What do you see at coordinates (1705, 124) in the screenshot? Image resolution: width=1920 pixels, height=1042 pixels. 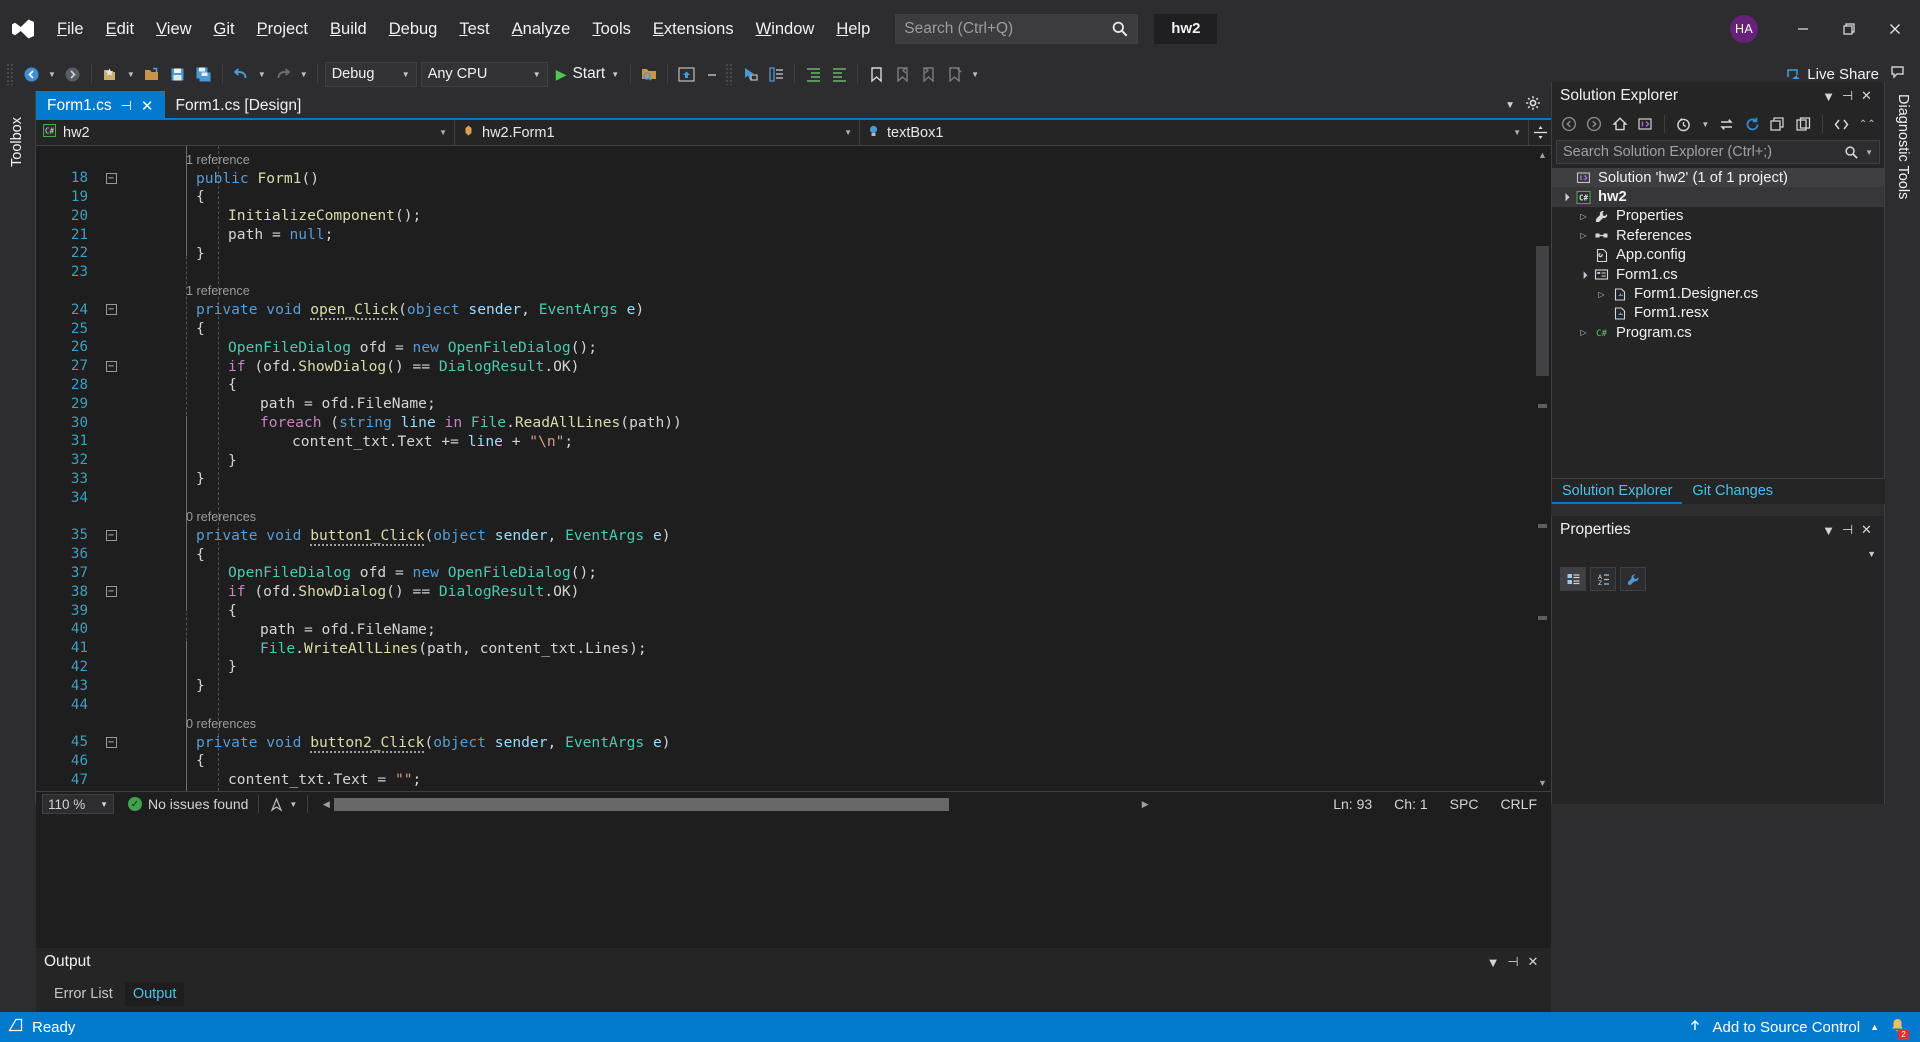 I see `pending-changes-dropdown-icon: ▼` at bounding box center [1705, 124].